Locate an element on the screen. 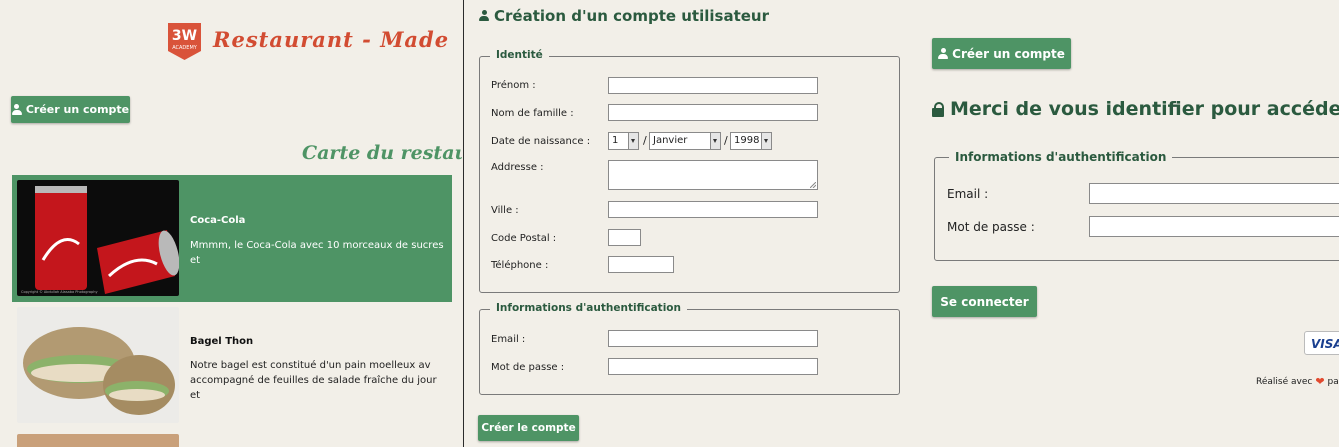 The image size is (1339, 447). address-textarea is located at coordinates (713, 175).